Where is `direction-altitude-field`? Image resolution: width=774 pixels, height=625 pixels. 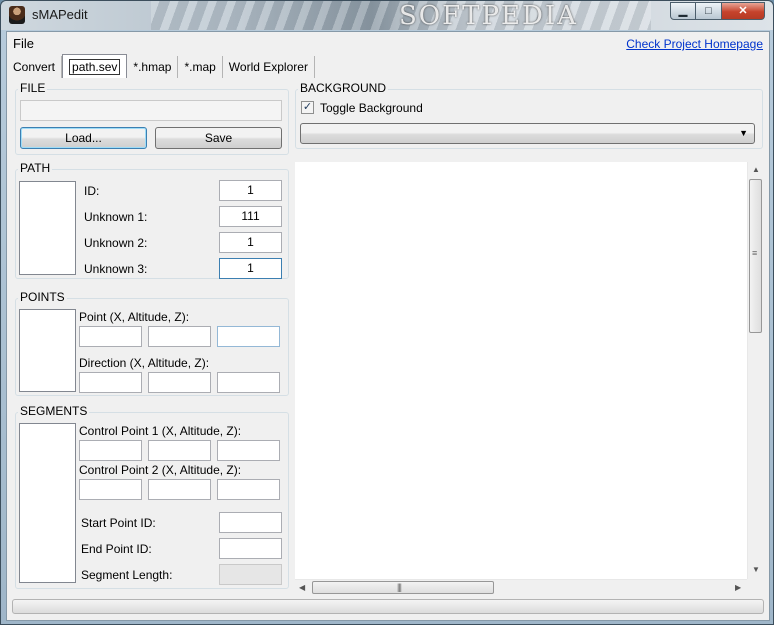 direction-altitude-field is located at coordinates (179, 382).